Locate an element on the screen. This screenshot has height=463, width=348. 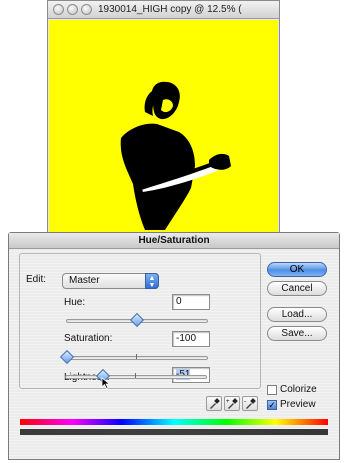
saturation-center-tick is located at coordinates (136, 356).